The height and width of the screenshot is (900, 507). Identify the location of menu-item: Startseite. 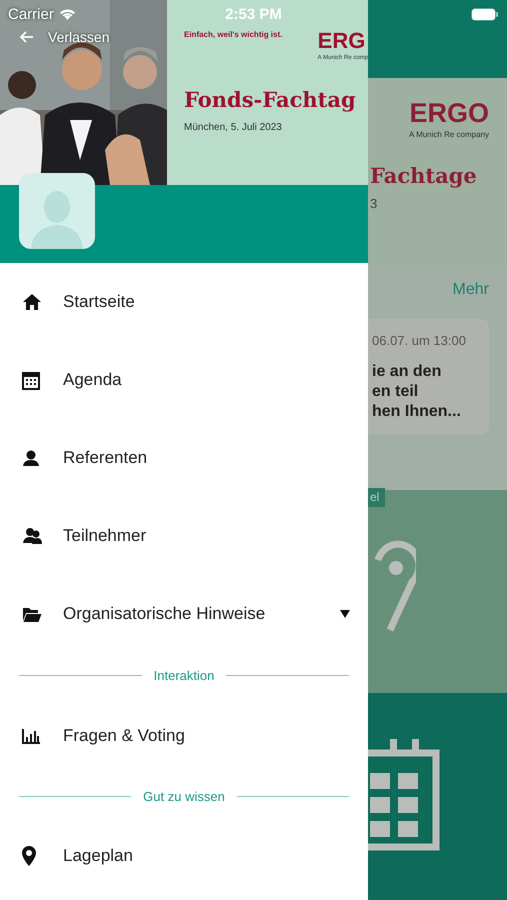
(184, 302).